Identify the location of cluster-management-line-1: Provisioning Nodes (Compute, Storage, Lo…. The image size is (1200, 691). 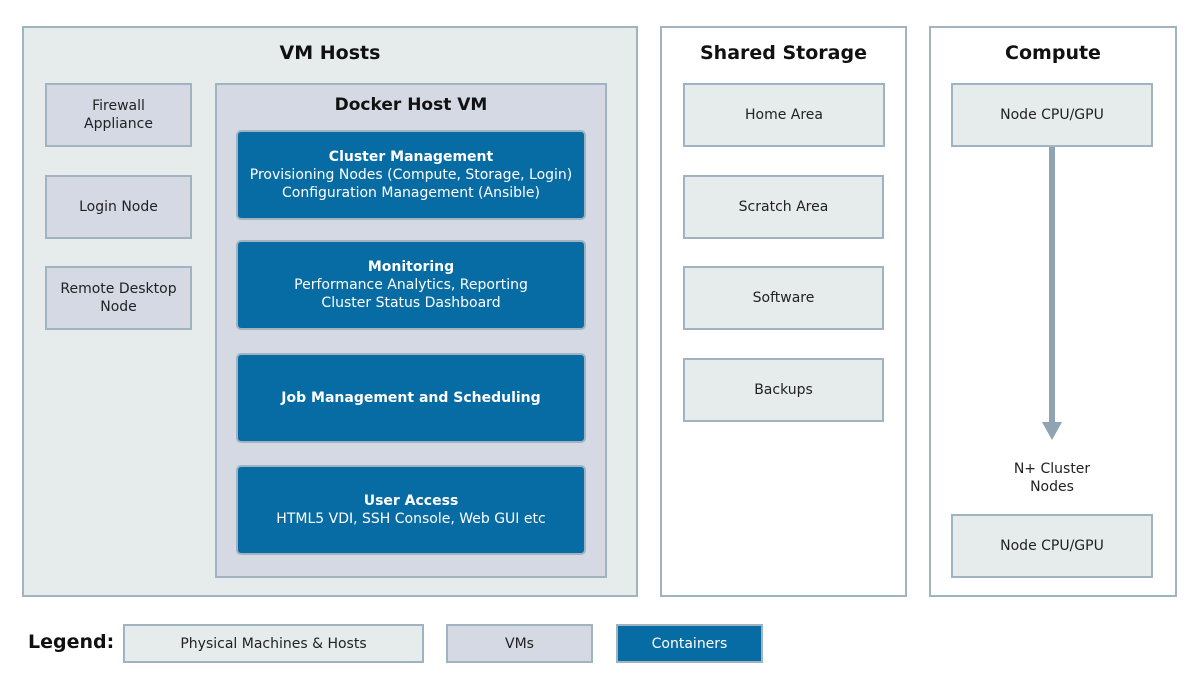
(411, 175).